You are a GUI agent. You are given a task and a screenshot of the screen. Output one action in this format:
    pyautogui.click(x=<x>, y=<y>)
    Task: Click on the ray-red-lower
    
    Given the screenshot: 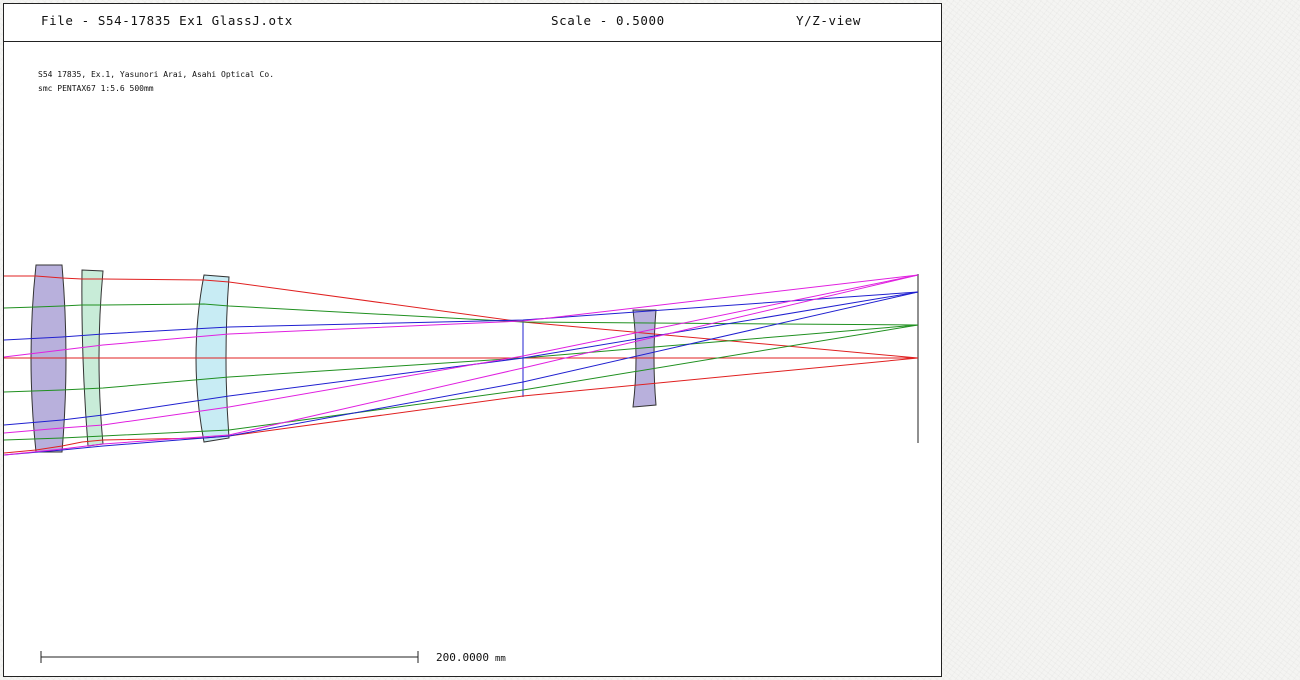 What is the action you would take?
    pyautogui.click(x=461, y=405)
    